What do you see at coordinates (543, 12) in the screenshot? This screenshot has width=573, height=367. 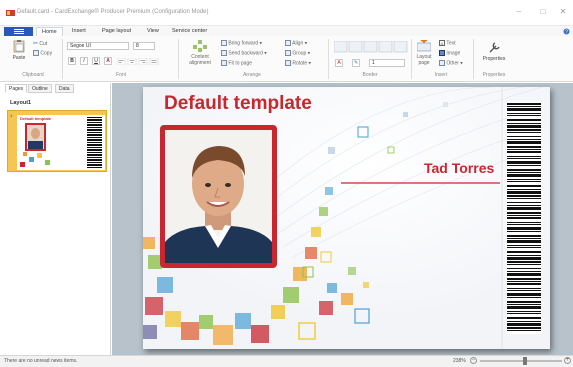 I see `maximize-button: □` at bounding box center [543, 12].